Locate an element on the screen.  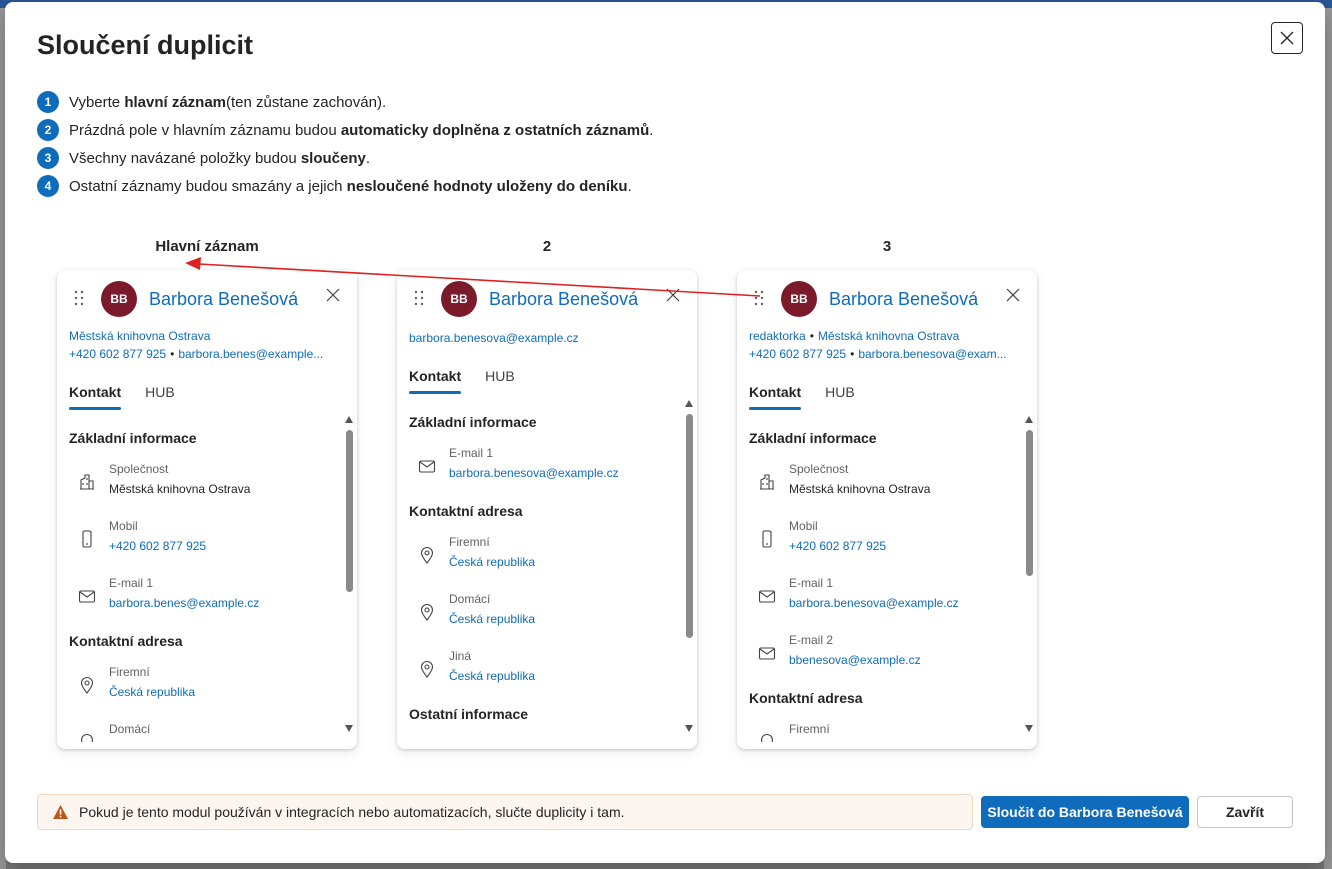
mail-icon is located at coordinates (427, 466).